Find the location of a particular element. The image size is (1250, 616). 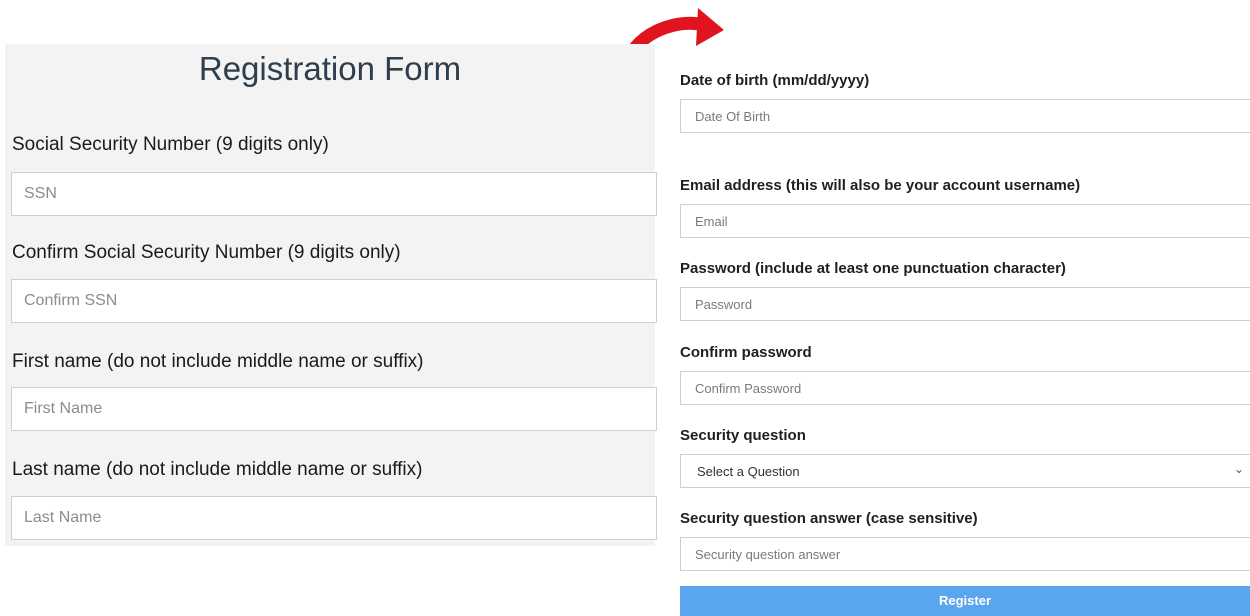

confirm-password-input is located at coordinates (965, 388).